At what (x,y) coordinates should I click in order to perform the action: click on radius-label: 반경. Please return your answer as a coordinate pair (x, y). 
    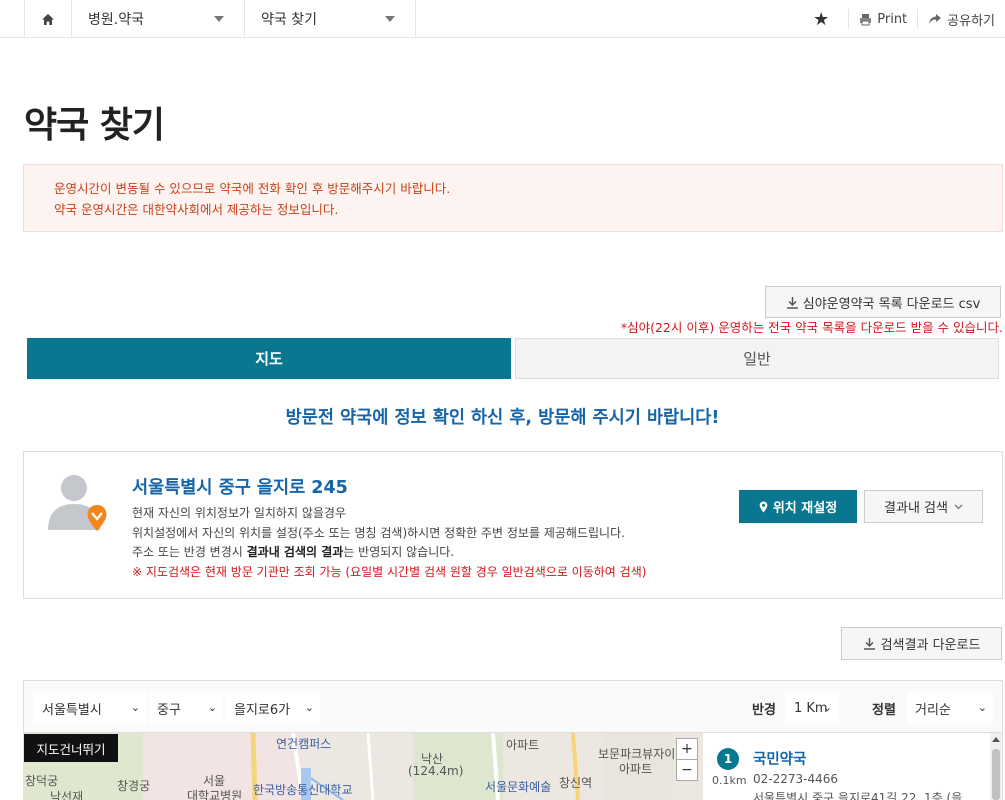
    Looking at the image, I should click on (764, 710).